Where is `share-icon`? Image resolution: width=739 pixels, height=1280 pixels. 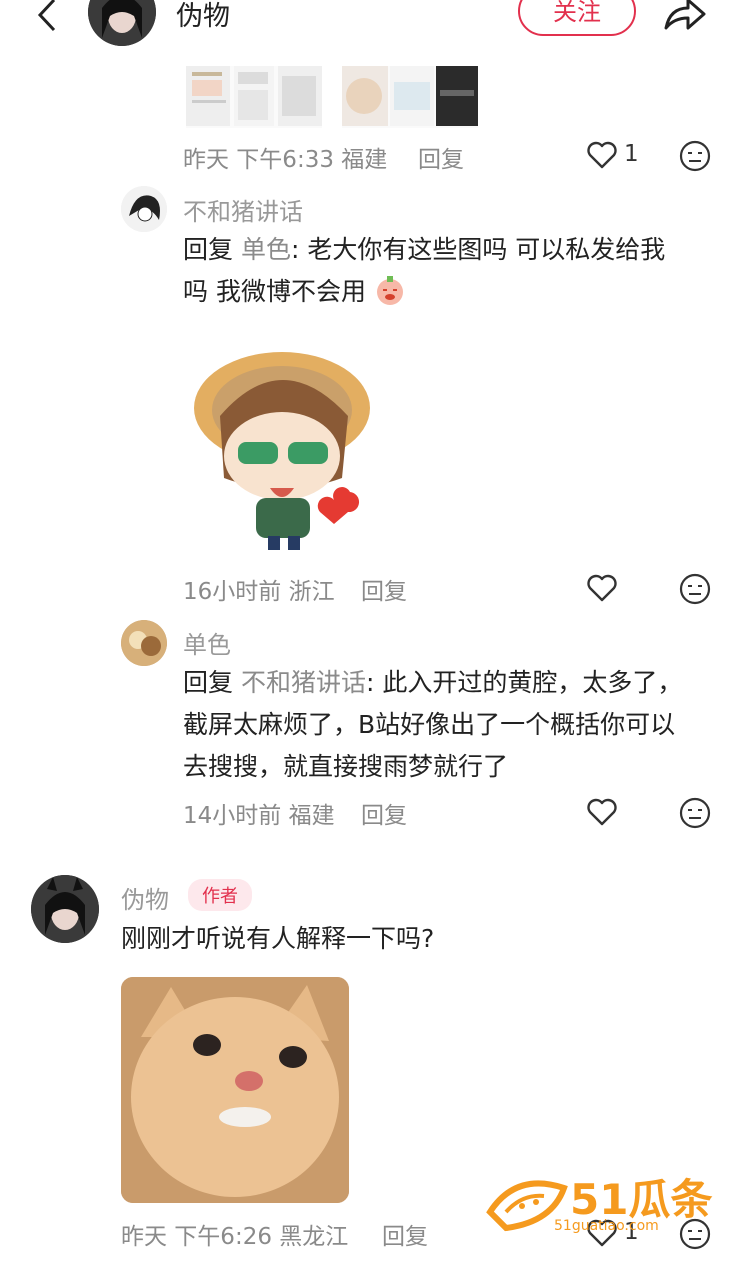 share-icon is located at coordinates (685, 16).